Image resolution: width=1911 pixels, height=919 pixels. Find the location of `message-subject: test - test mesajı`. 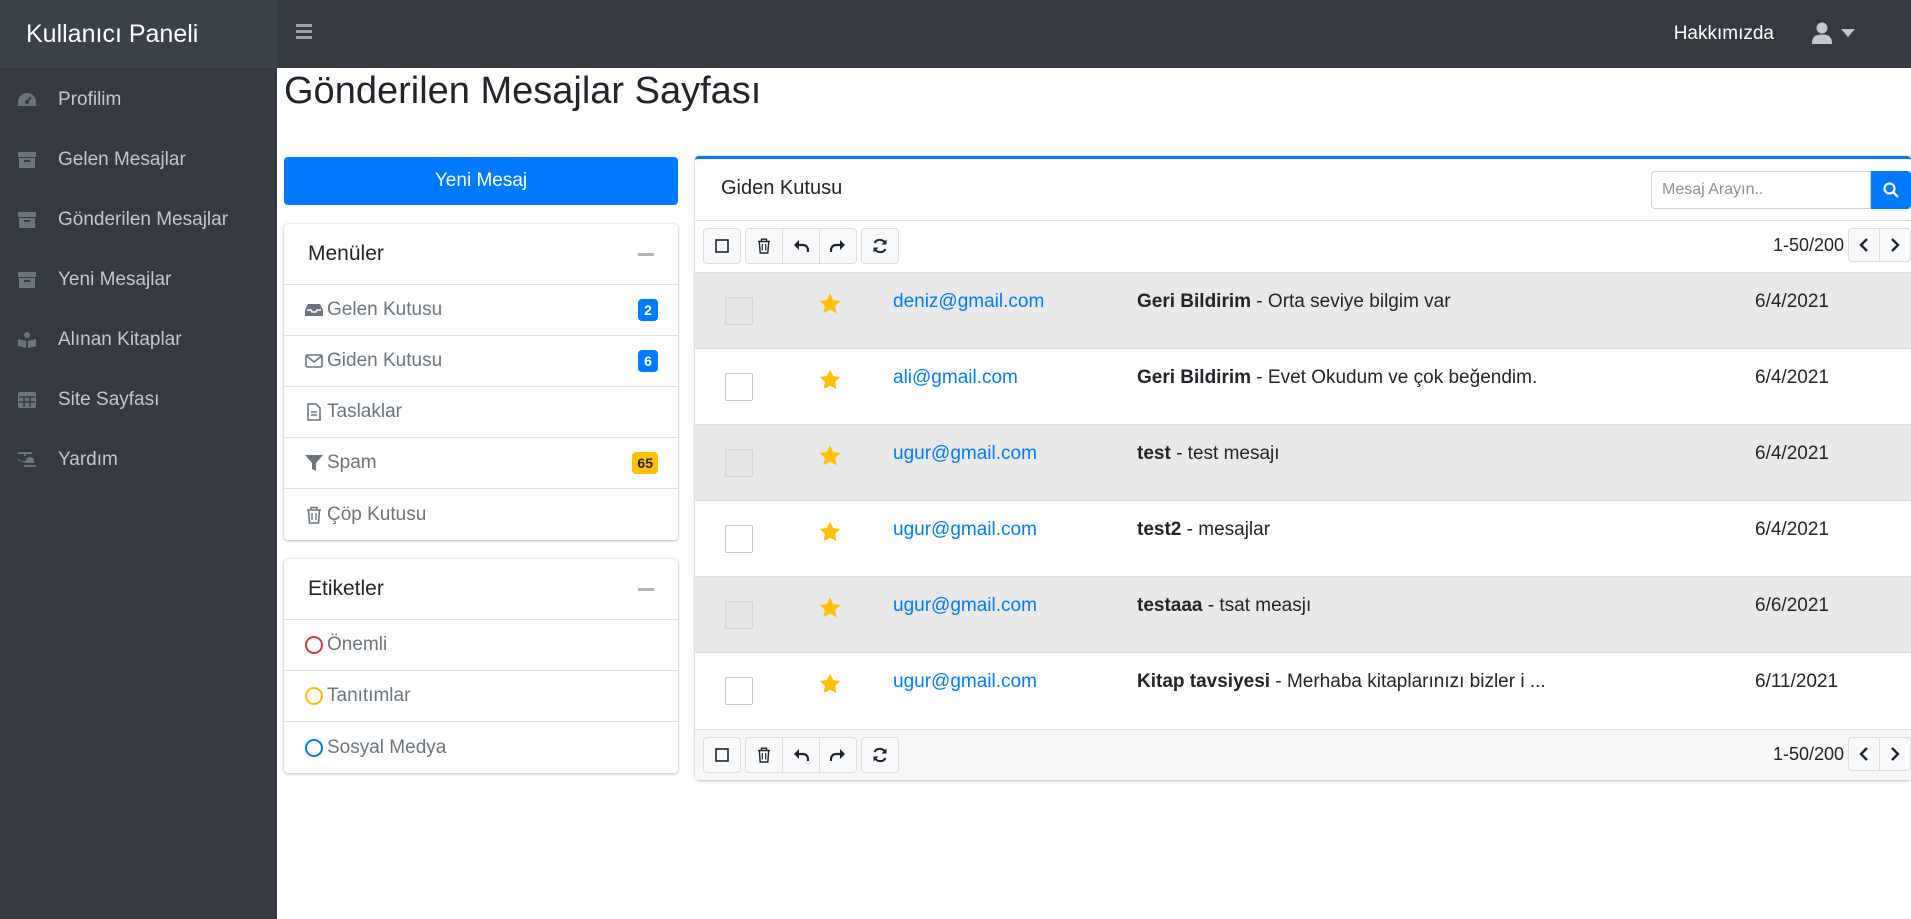

message-subject: test - test mesajı is located at coordinates (1208, 454).